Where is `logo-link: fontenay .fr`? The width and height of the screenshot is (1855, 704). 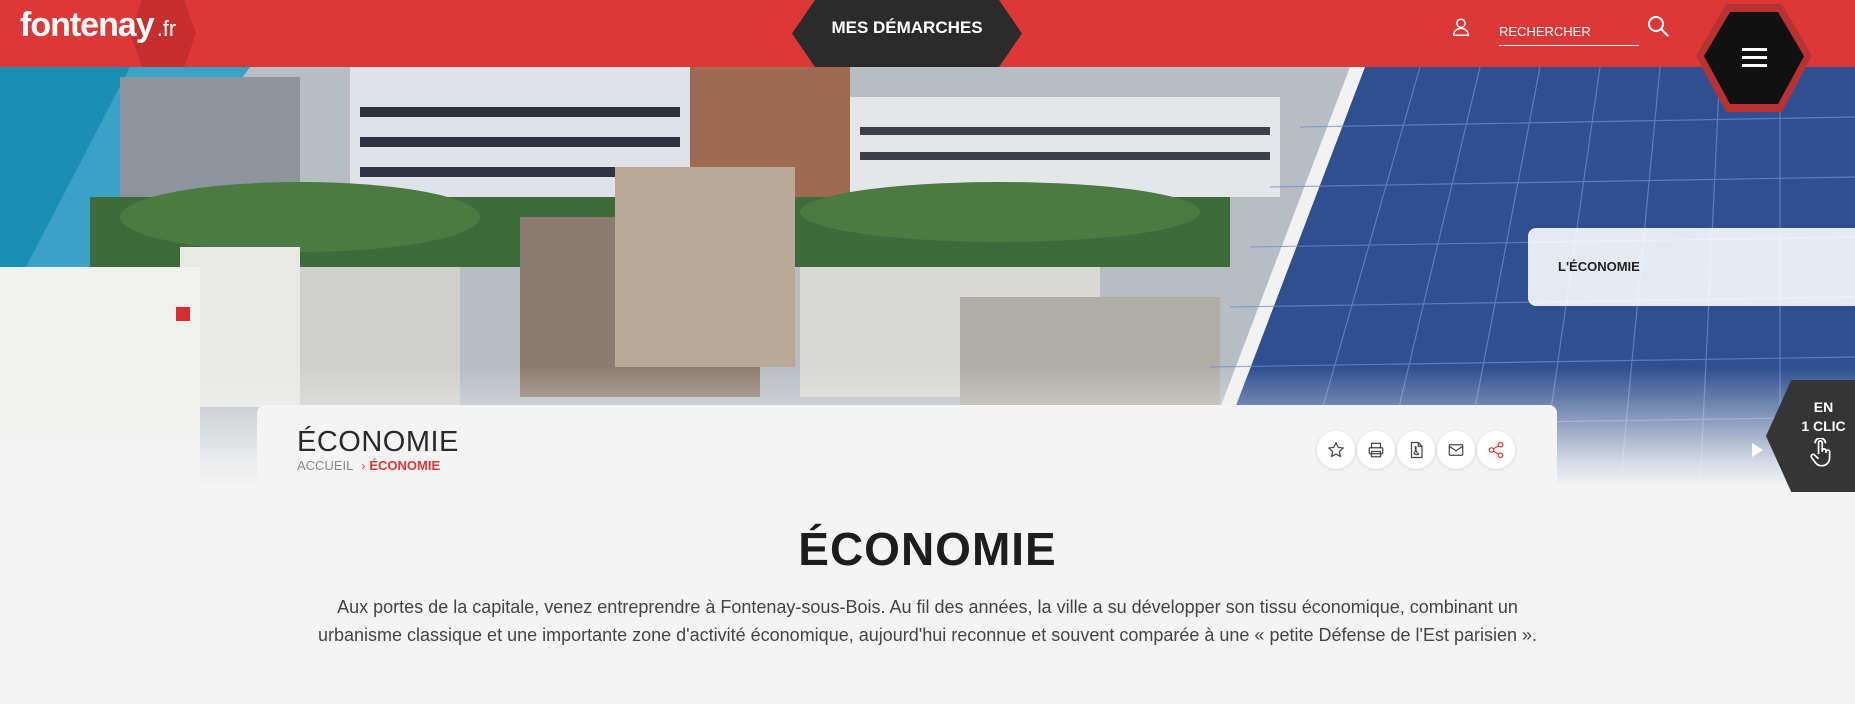
logo-link: fontenay .fr is located at coordinates (98, 33).